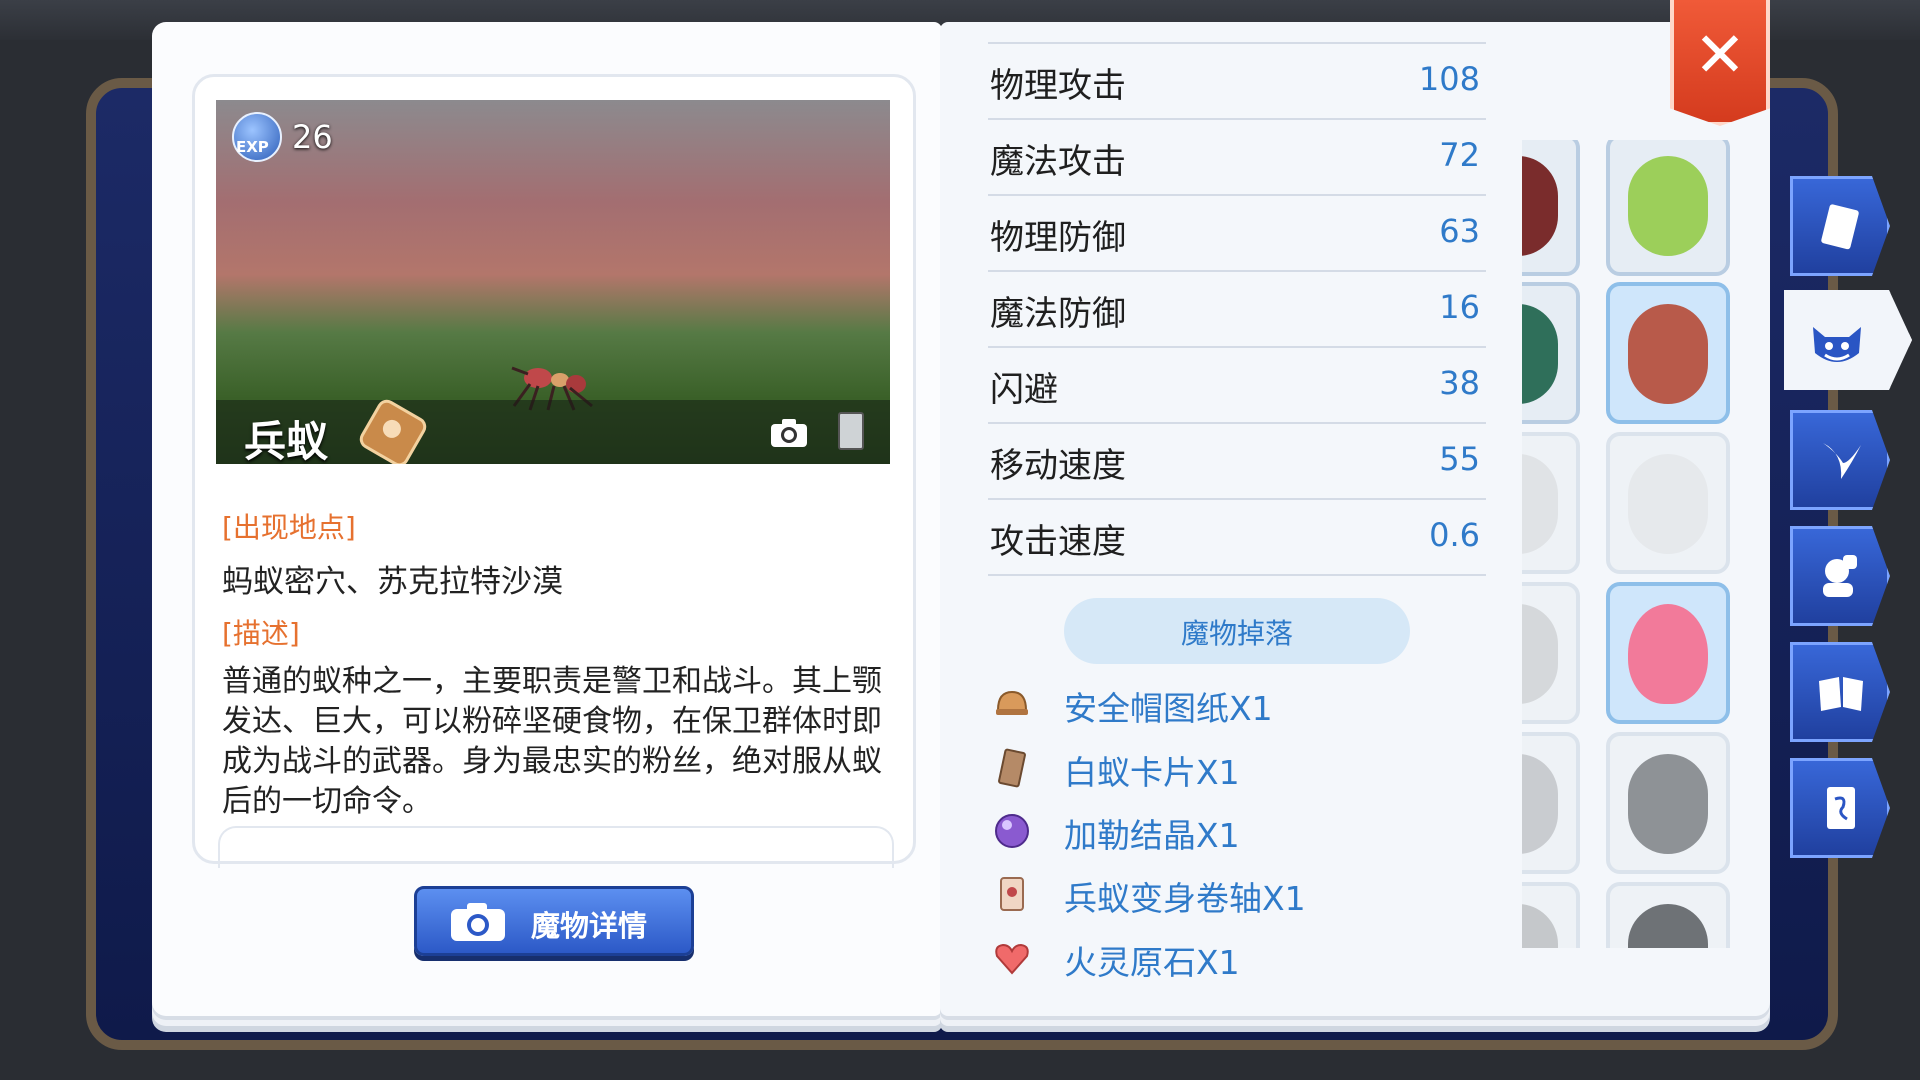  What do you see at coordinates (1058, 542) in the screenshot?
I see `stat-label: 攻击速度` at bounding box center [1058, 542].